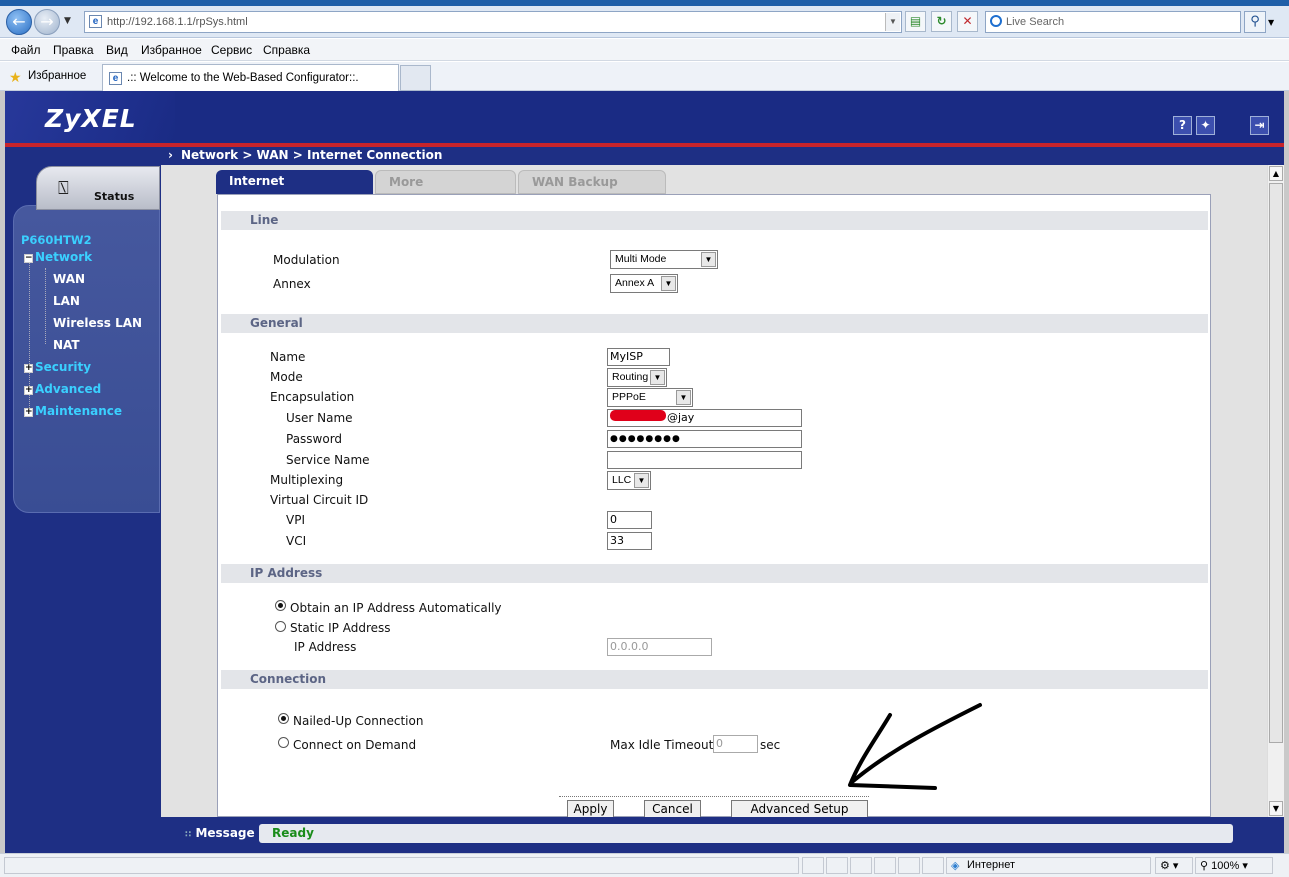 This screenshot has width=1289, height=877. Describe the element at coordinates (629, 541) in the screenshot. I see `vci-input: 33` at that location.